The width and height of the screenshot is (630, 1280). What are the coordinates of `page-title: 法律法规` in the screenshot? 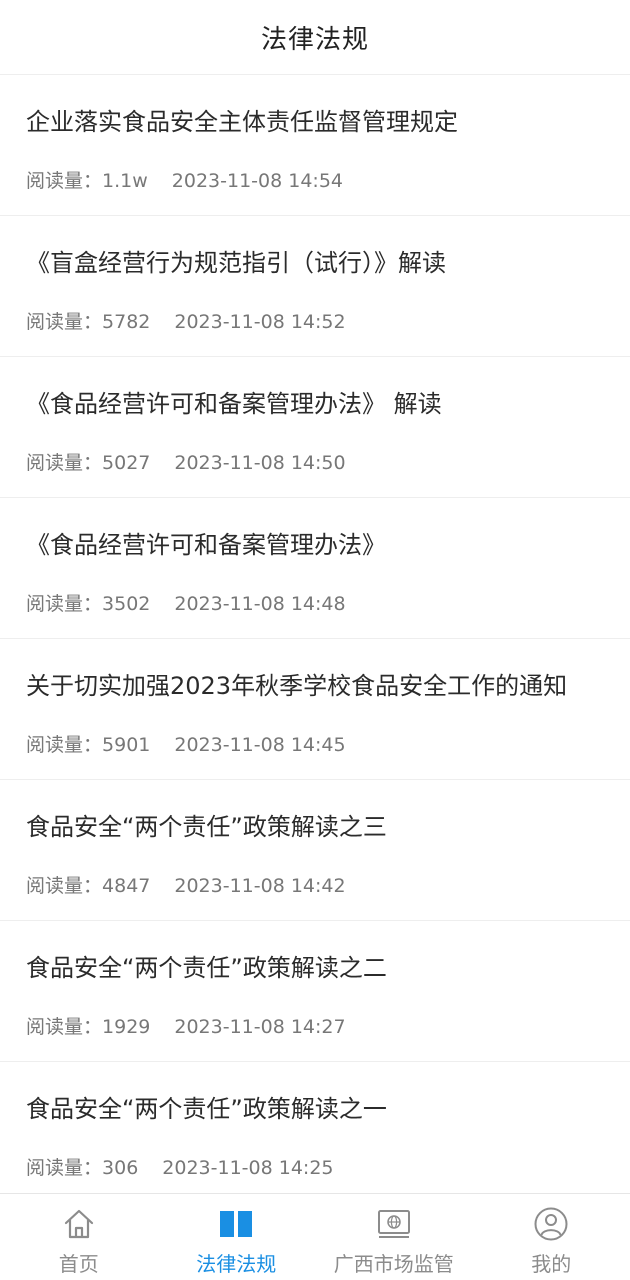 It's located at (314, 39).